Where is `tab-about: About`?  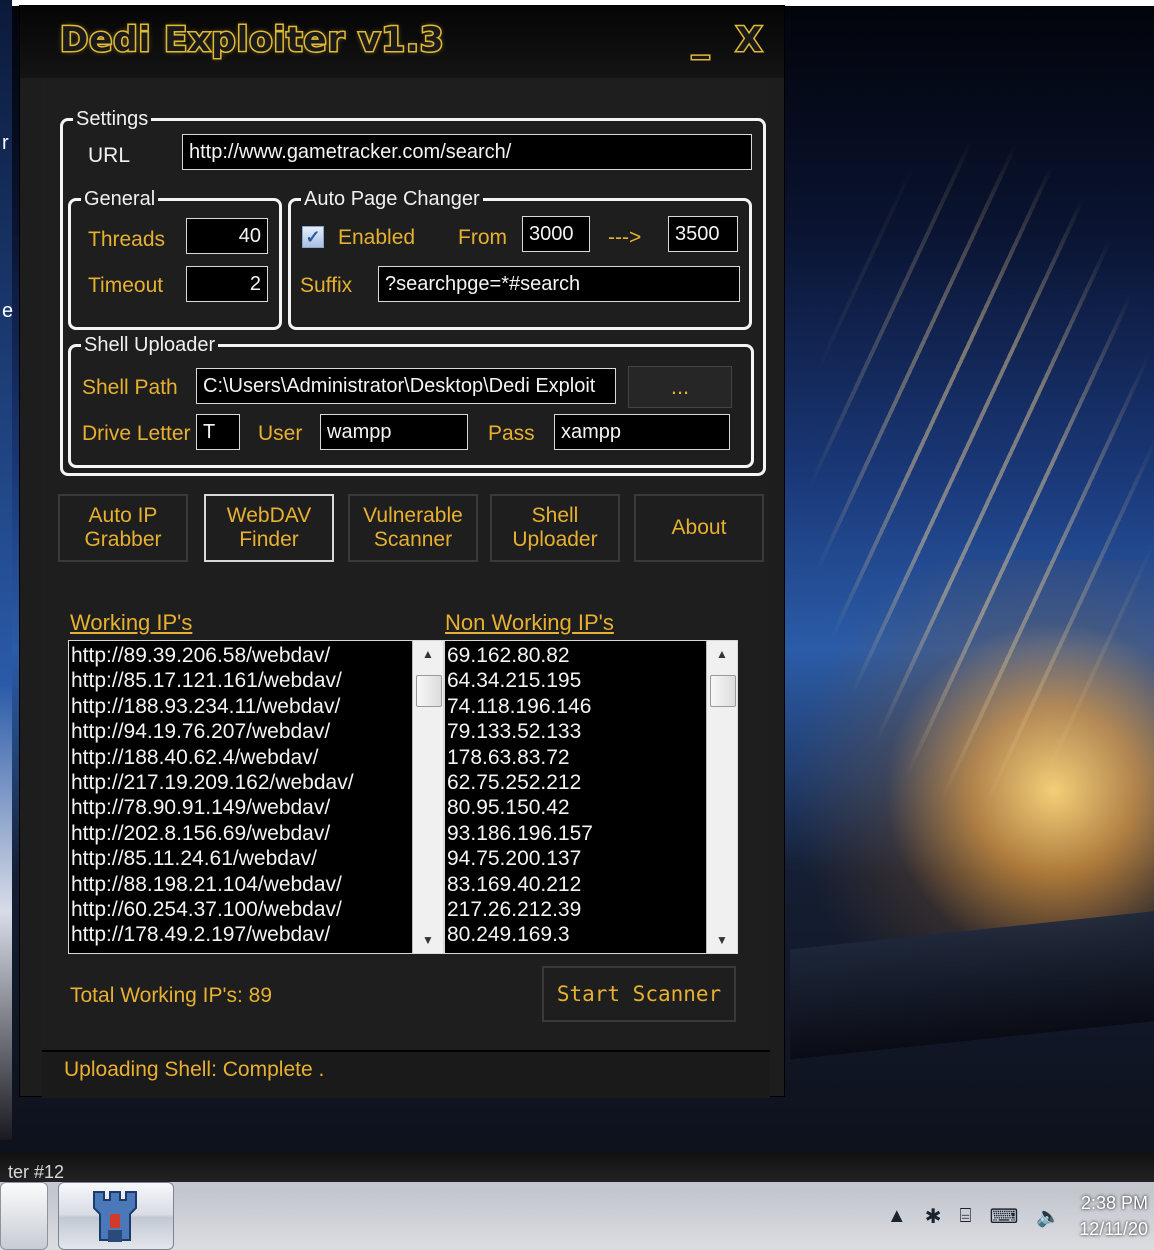 tab-about: About is located at coordinates (699, 528).